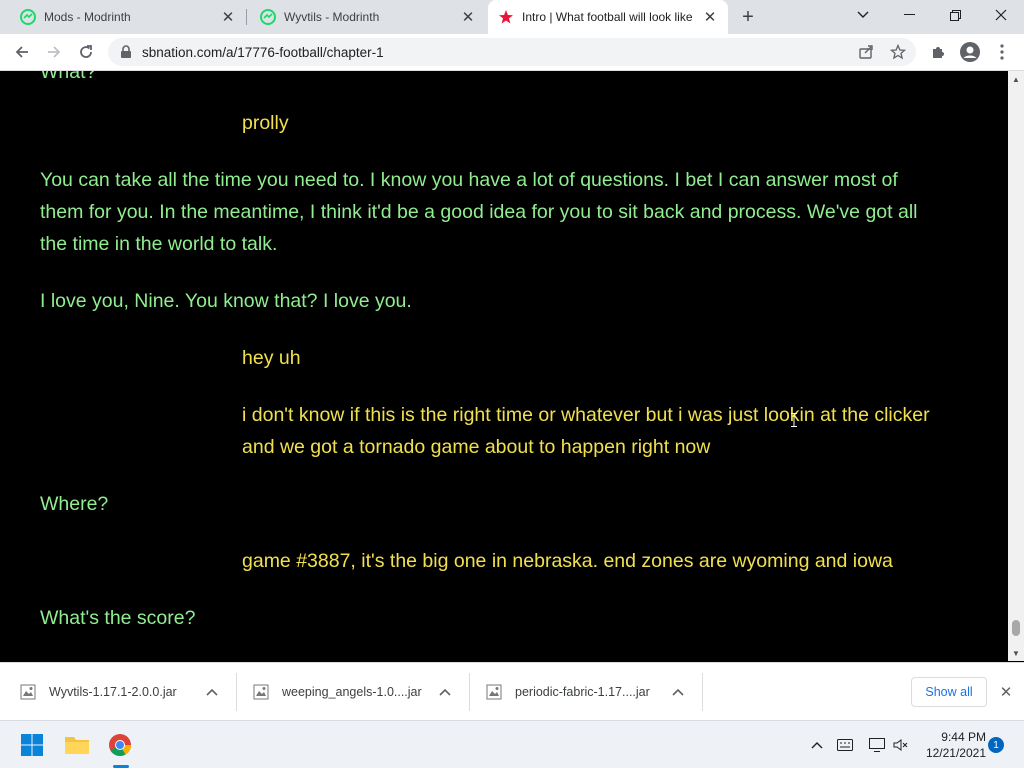 The width and height of the screenshot is (1024, 768). Describe the element at coordinates (955, 753) in the screenshot. I see `clock-date: 12/21/2021` at that location.